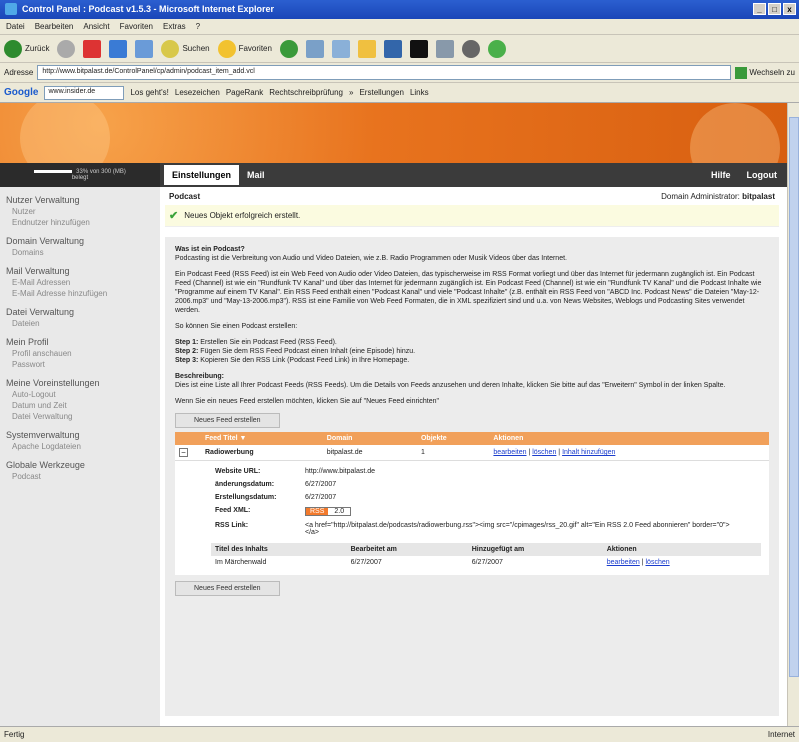  I want to click on menu-favoriten: Favoriten, so click(136, 26).